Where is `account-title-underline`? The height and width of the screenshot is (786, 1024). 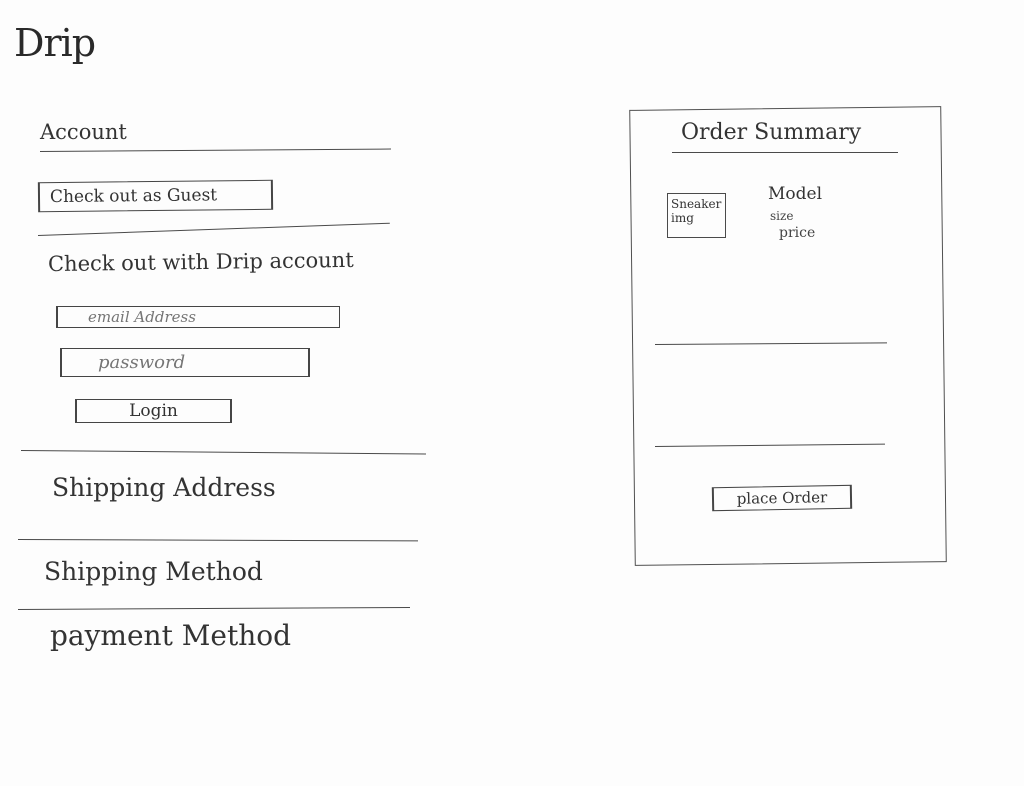
account-title-underline is located at coordinates (215, 150).